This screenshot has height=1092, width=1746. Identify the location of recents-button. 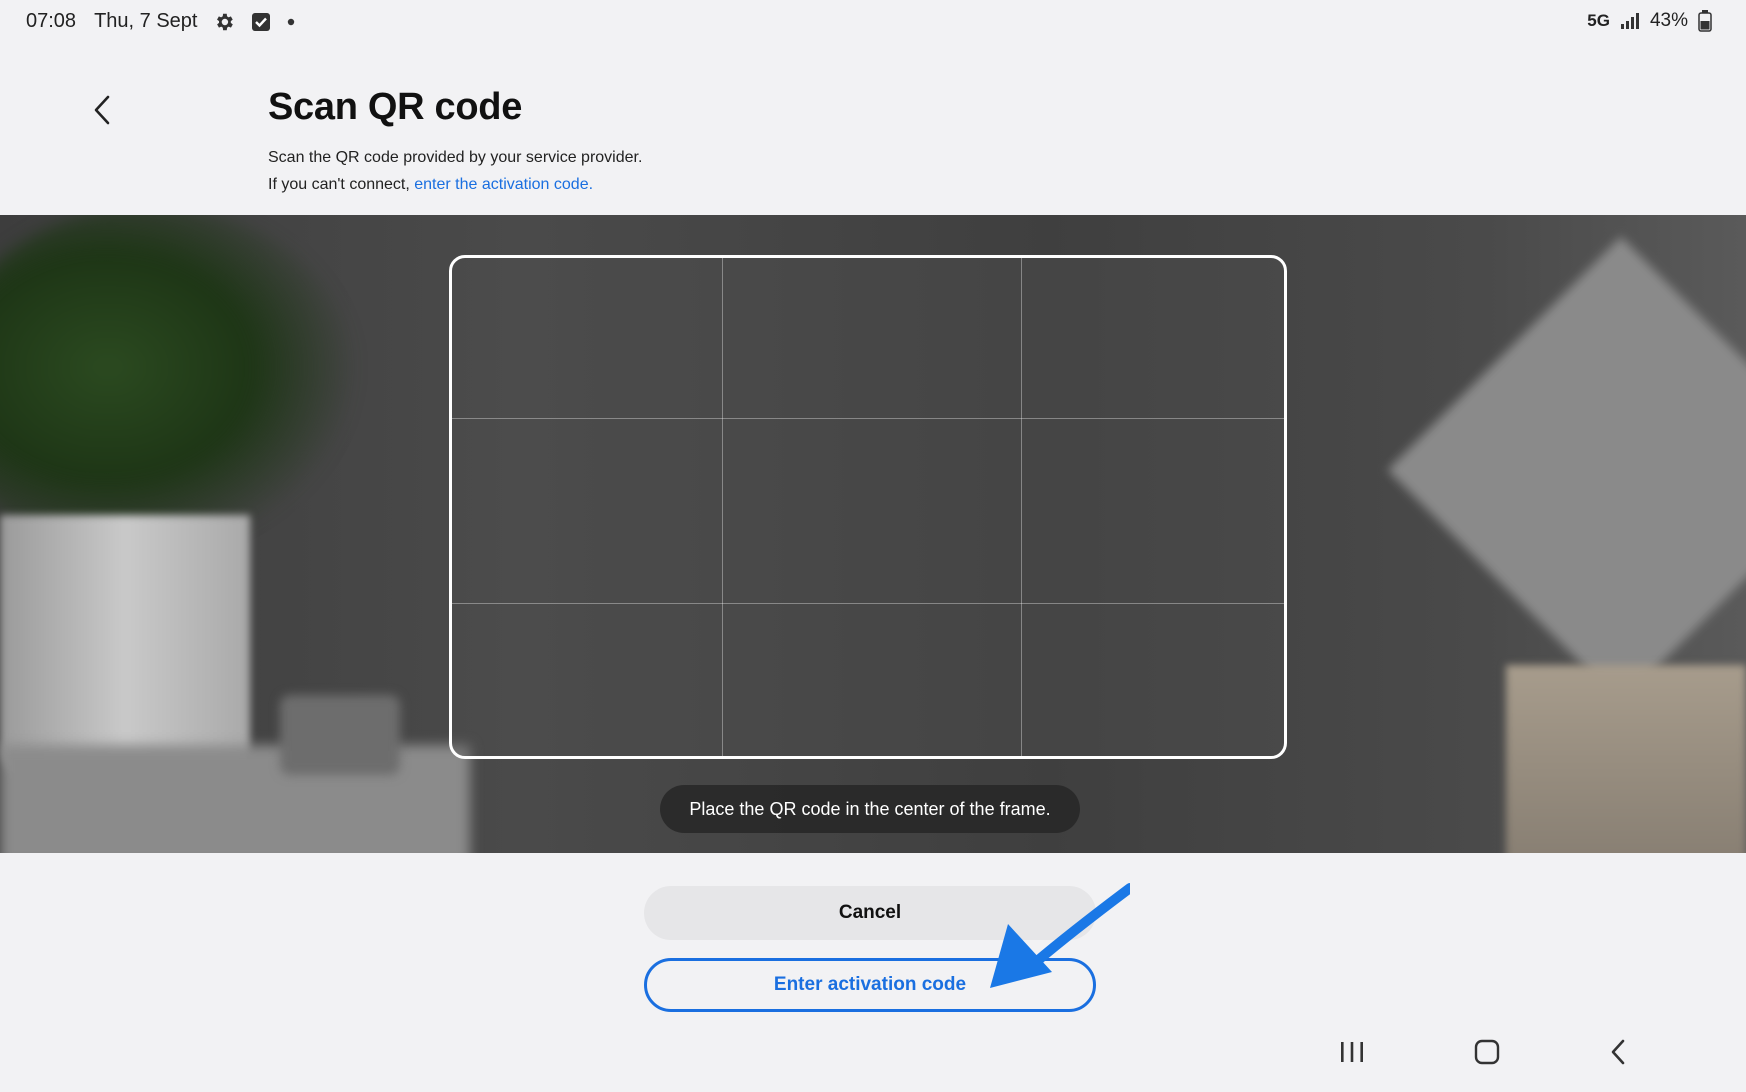
(1352, 1052).